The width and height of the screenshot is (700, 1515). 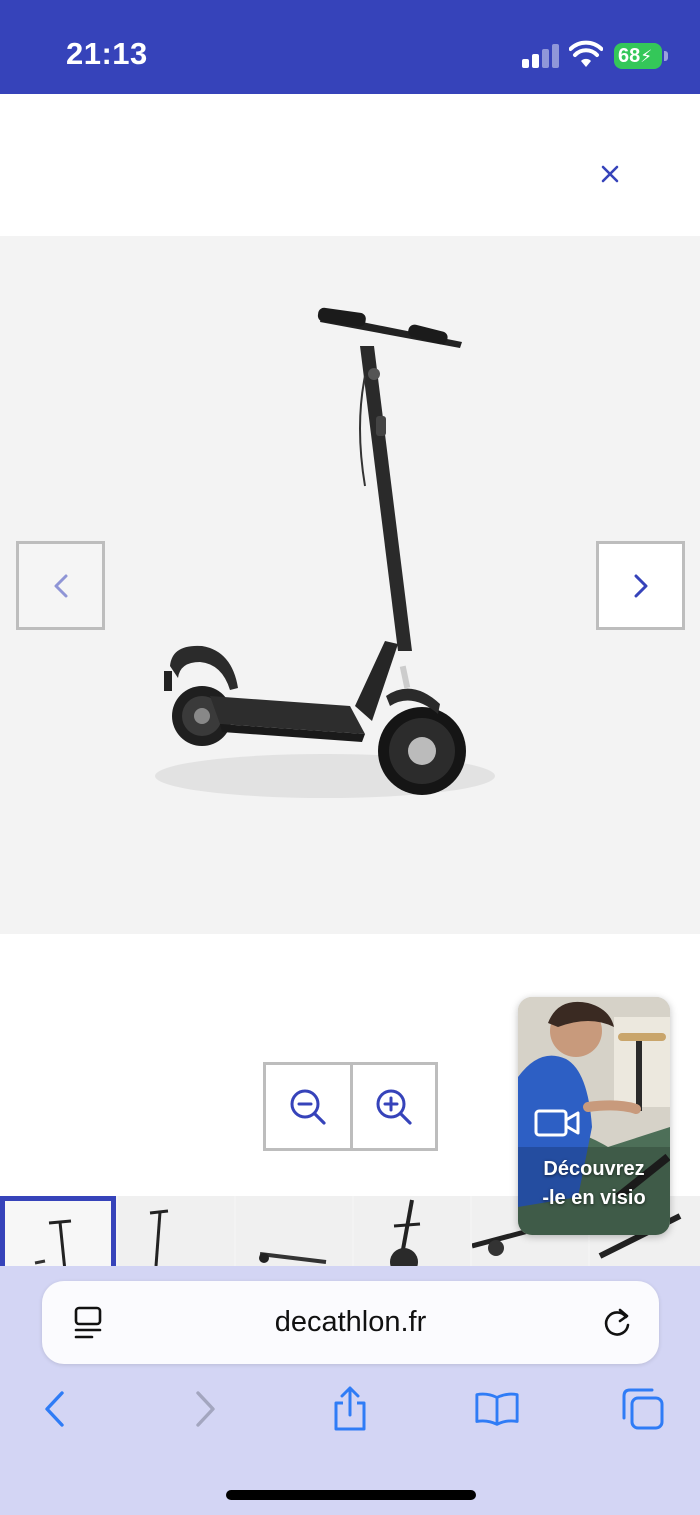 I want to click on url-text: decathlon.fr, so click(x=350, y=1322).